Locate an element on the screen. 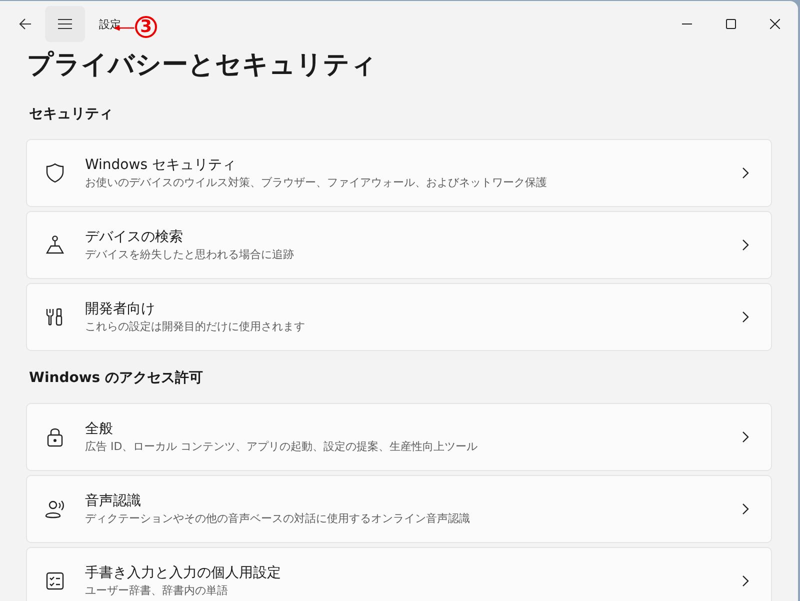  person-pin-icon is located at coordinates (55, 245).